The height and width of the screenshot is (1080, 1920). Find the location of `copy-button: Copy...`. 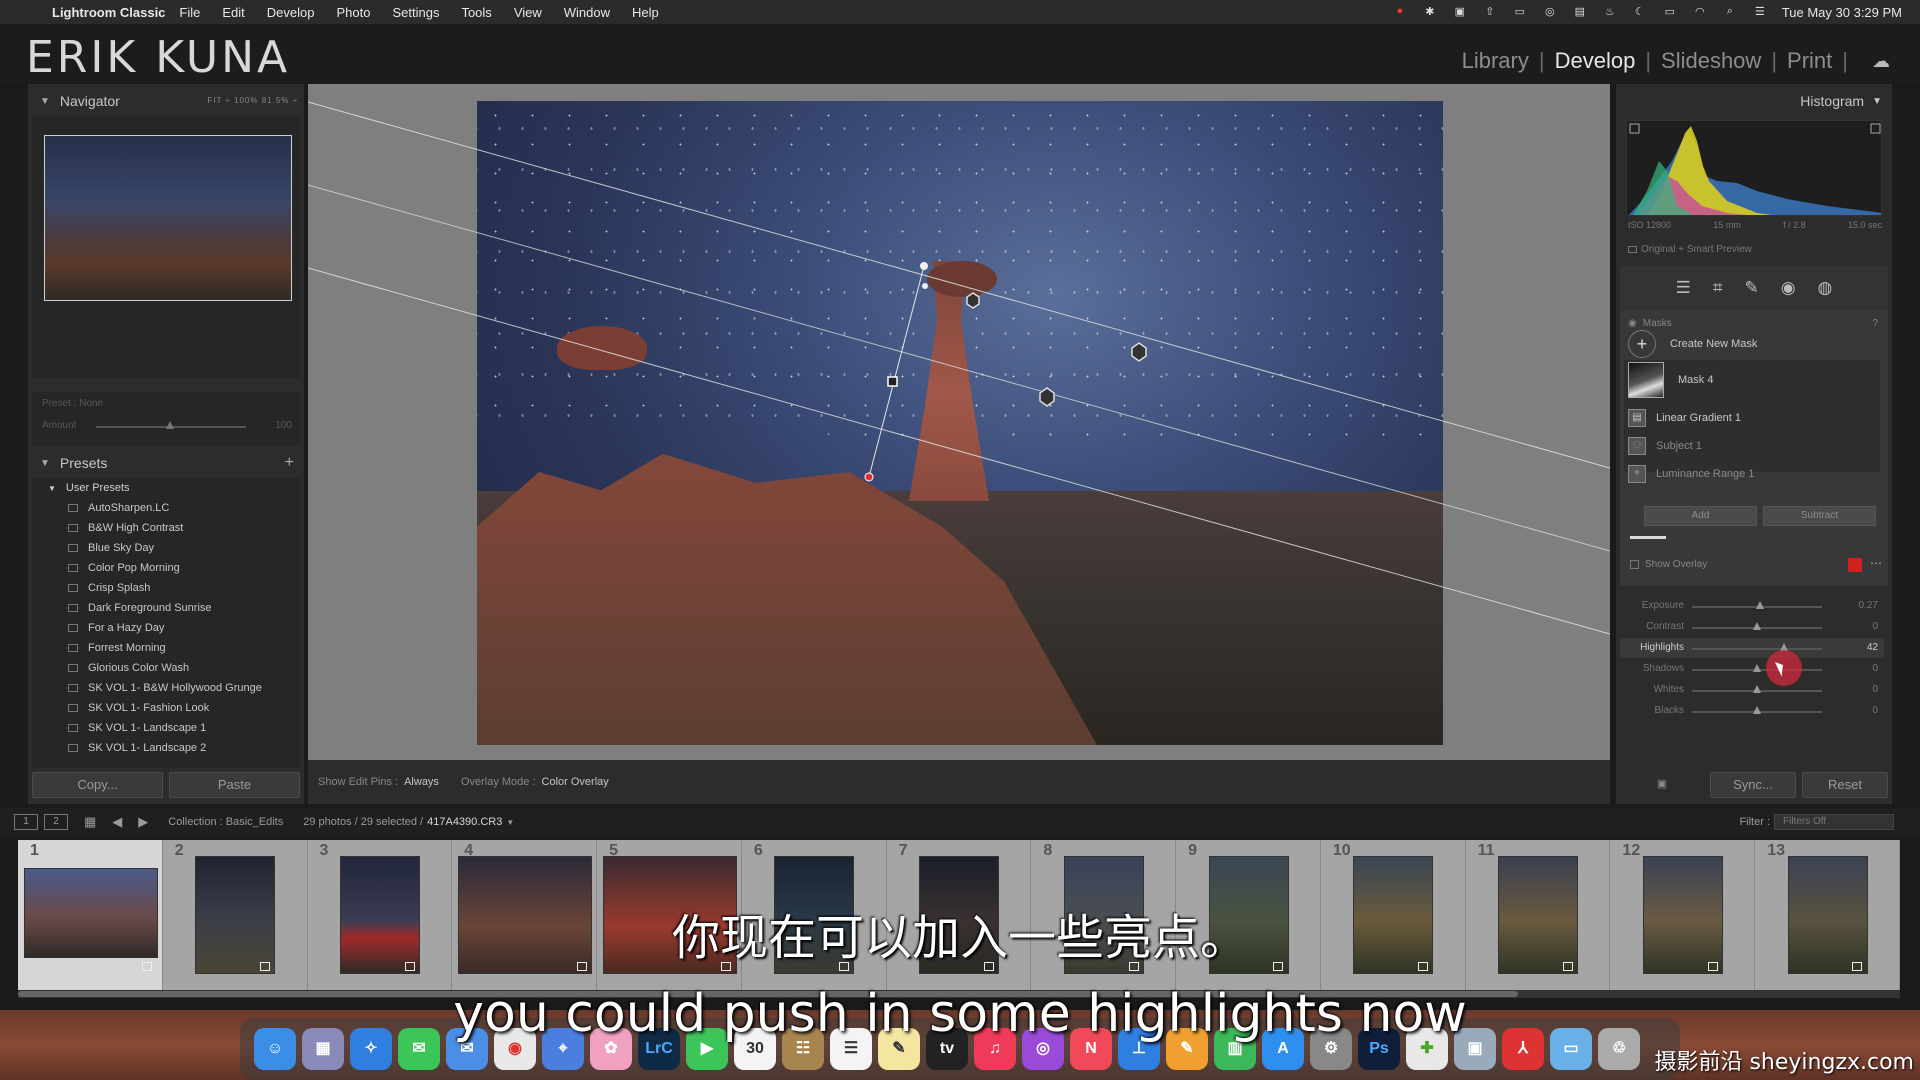

copy-button: Copy... is located at coordinates (97, 785).